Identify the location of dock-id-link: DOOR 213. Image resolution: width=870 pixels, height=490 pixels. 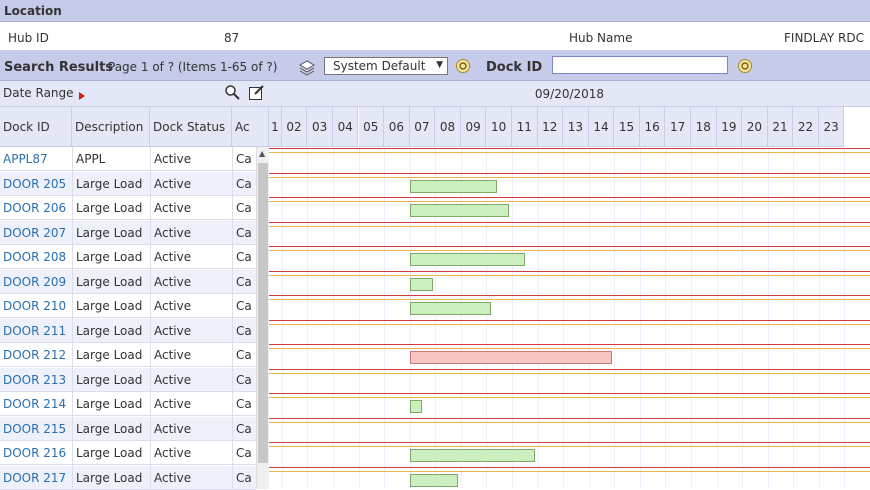
(34, 380).